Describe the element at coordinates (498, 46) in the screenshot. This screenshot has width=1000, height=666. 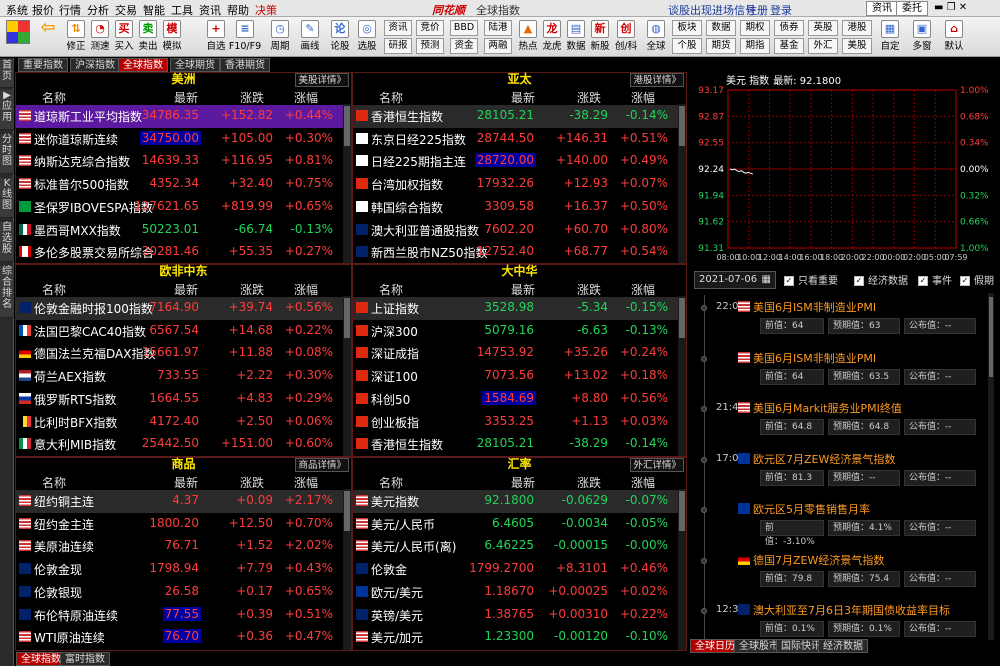
I see `sb-margin: 两融` at that location.